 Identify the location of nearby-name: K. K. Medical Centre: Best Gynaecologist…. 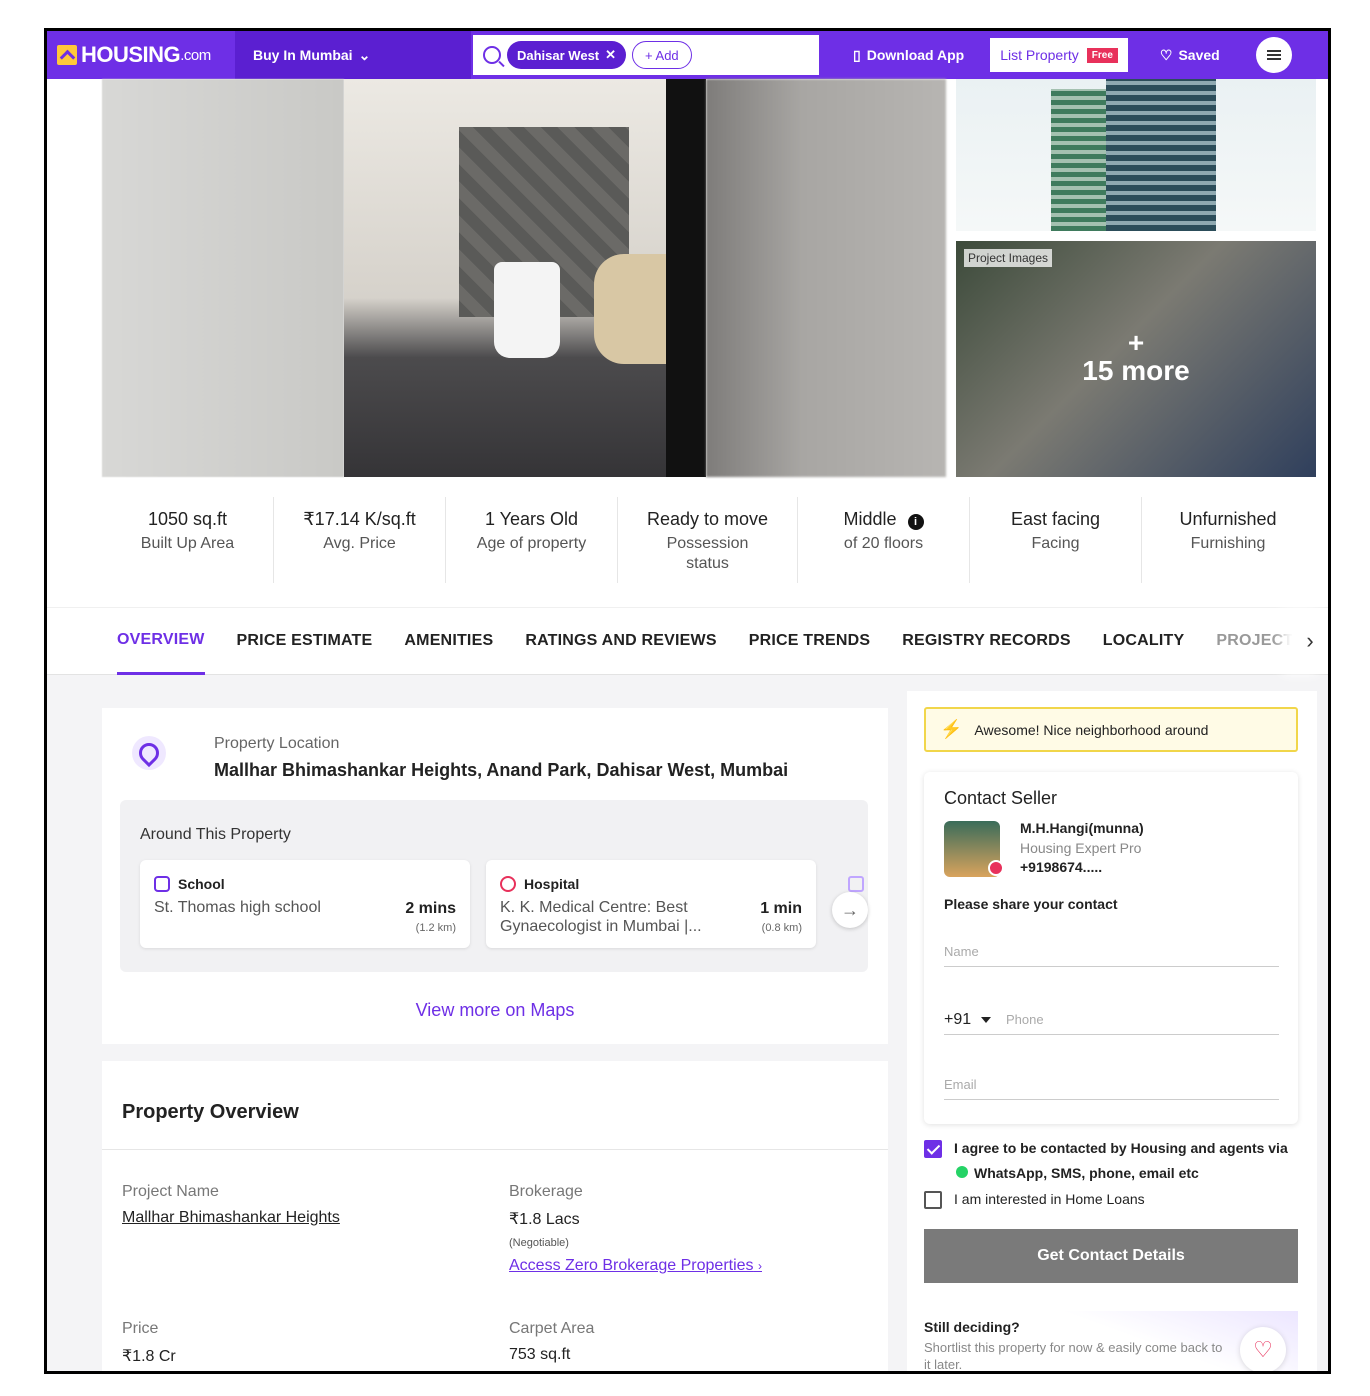
(601, 917).